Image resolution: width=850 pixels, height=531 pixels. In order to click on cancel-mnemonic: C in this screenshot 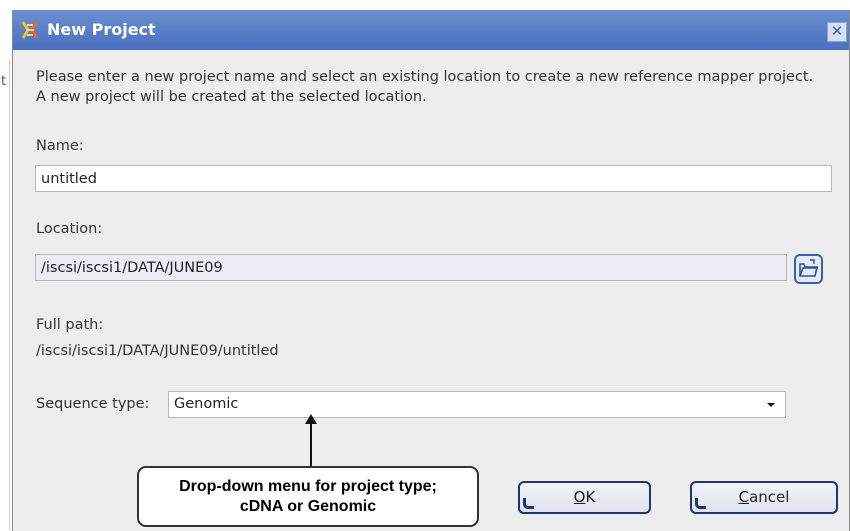, I will do `click(744, 497)`.